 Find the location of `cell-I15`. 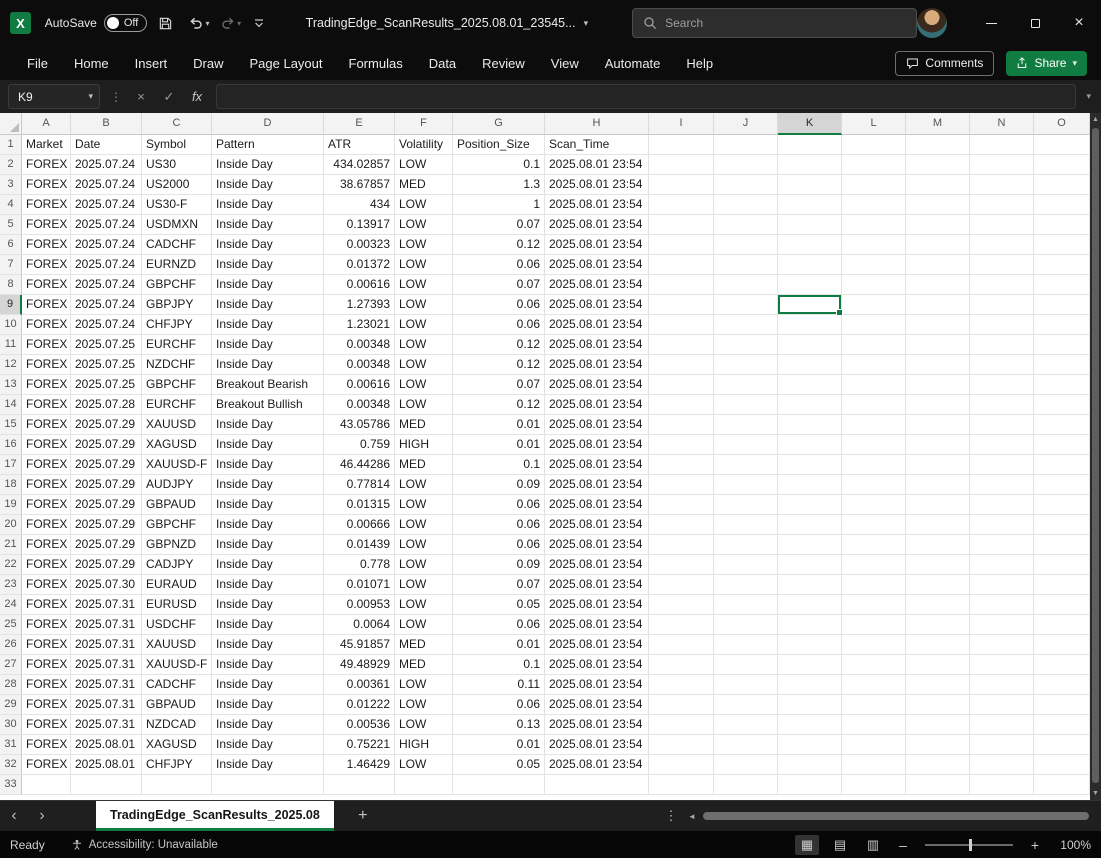

cell-I15 is located at coordinates (681, 425).